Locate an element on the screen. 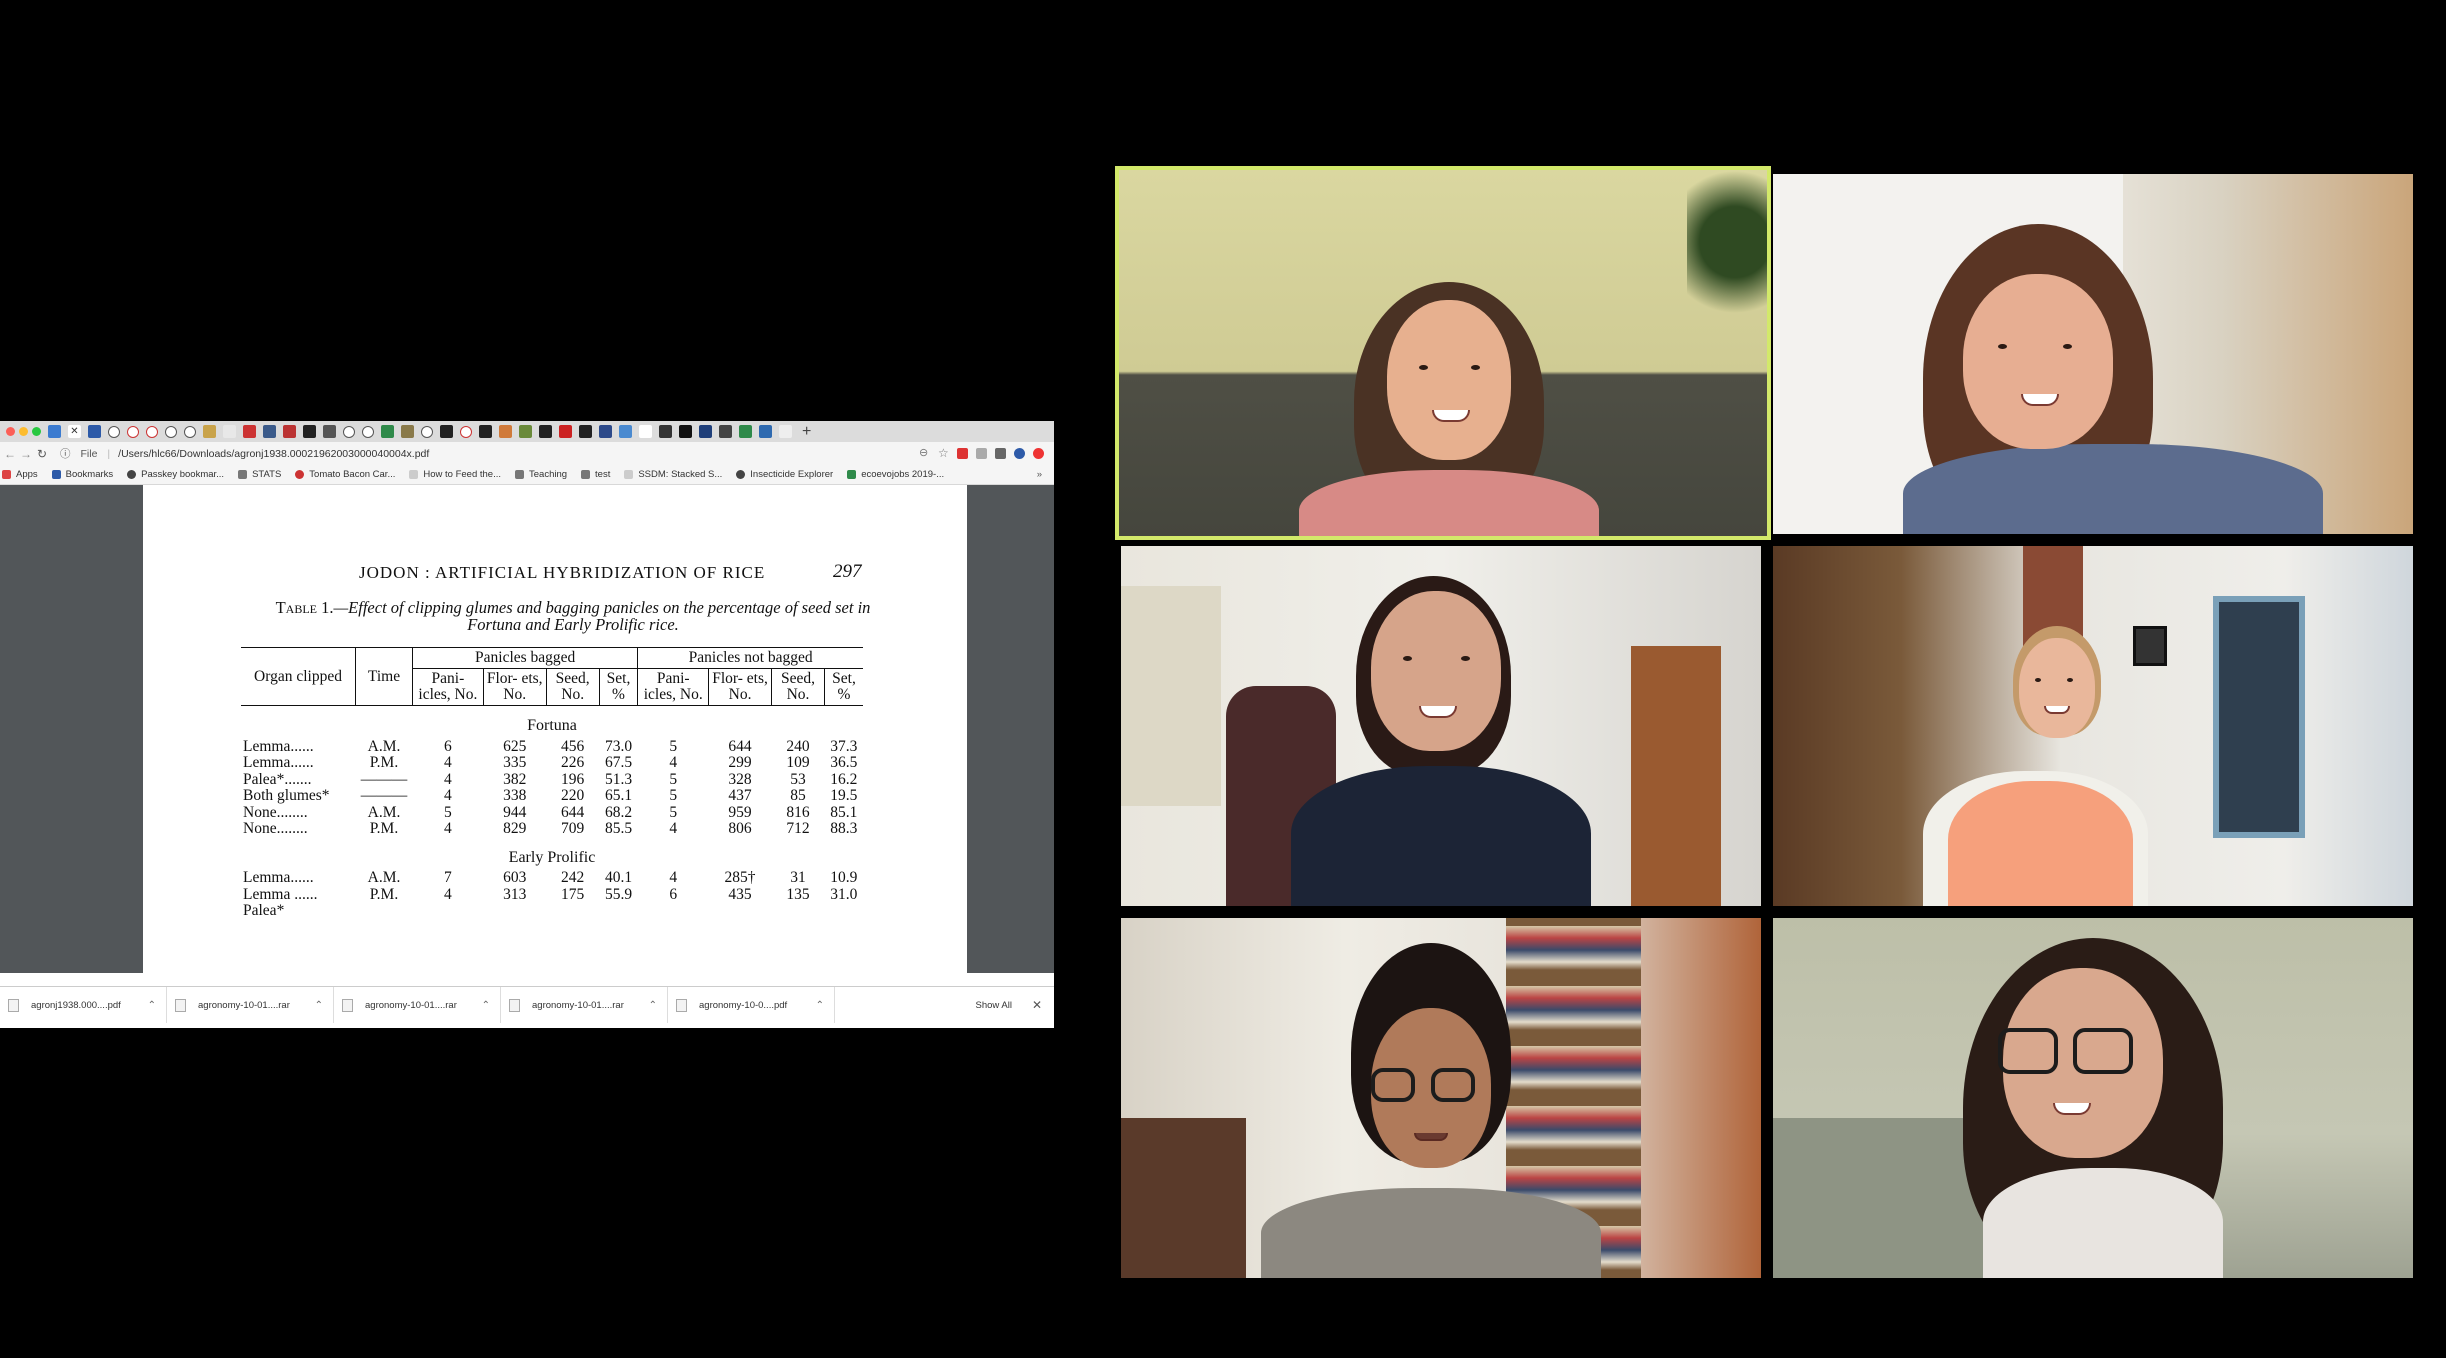 The width and height of the screenshot is (2446, 1358). download-item: agronj1938.000....pdf ⌃ is located at coordinates (83, 1005).